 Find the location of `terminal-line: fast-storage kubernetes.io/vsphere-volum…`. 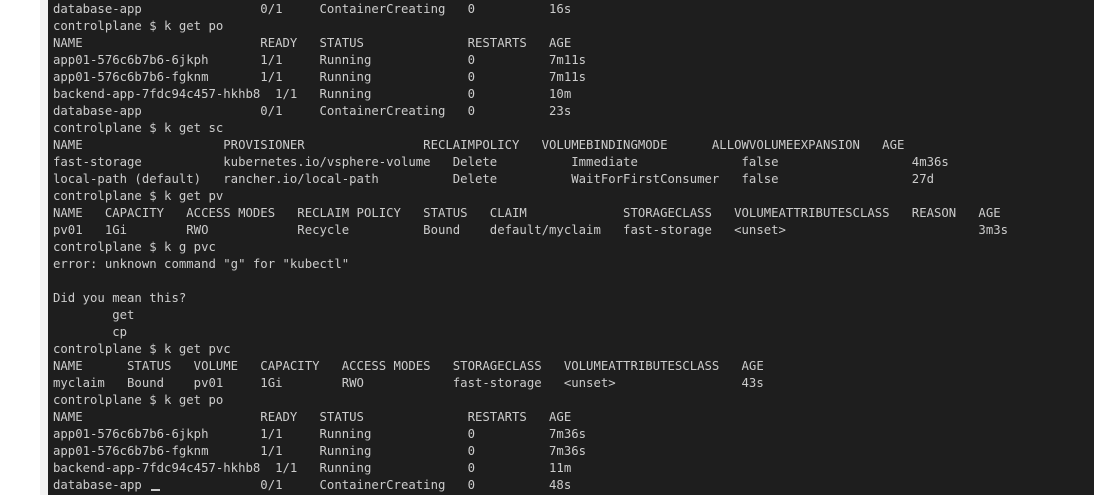

terminal-line: fast-storage kubernetes.io/vsphere-volum… is located at coordinates (501, 162).